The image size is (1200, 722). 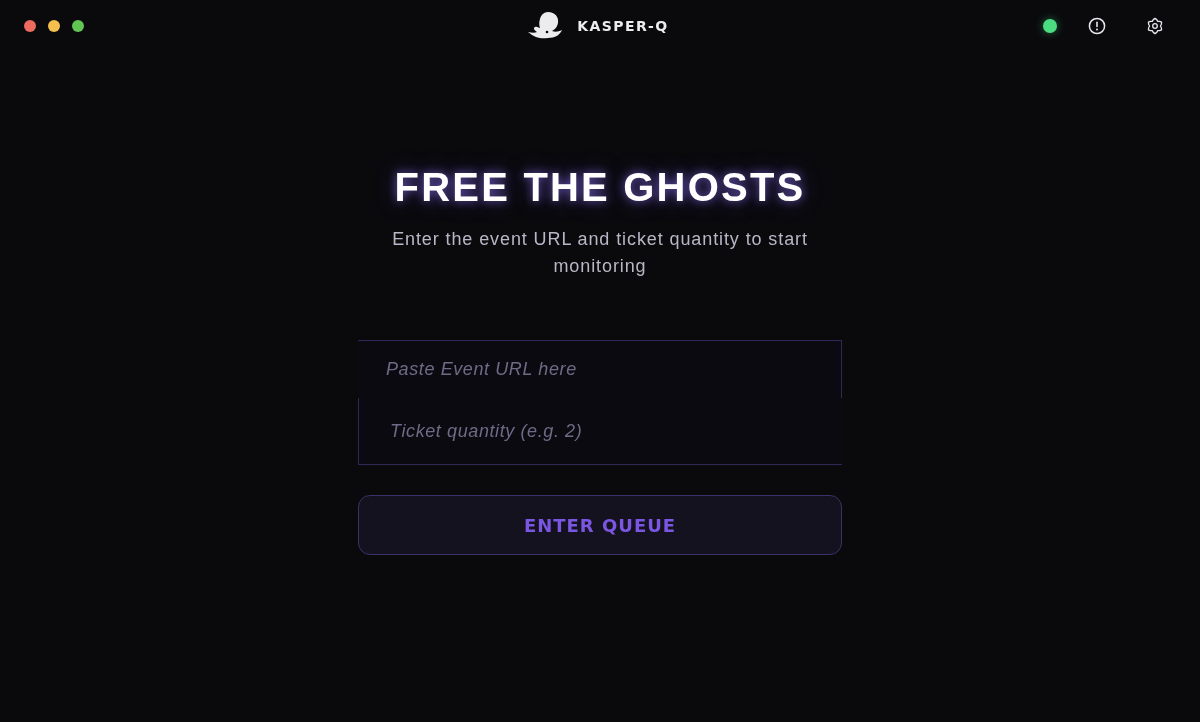 What do you see at coordinates (623, 26) in the screenshot?
I see `app-name: KASPER-Q` at bounding box center [623, 26].